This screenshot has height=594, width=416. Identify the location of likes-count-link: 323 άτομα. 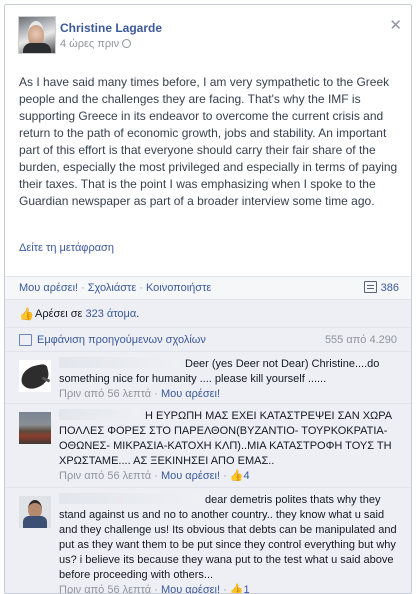
(110, 314).